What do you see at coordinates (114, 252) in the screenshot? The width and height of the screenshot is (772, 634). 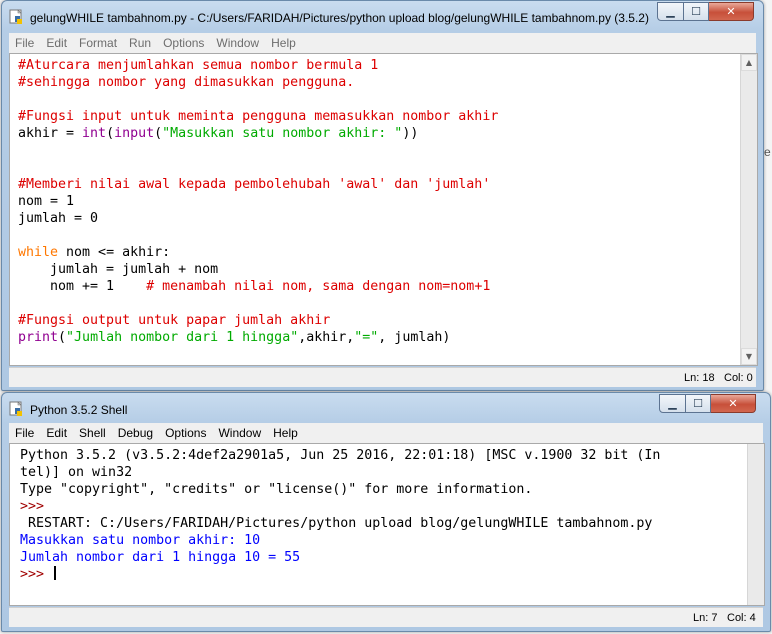 I see `code-line-token: nom <= akhir:` at bounding box center [114, 252].